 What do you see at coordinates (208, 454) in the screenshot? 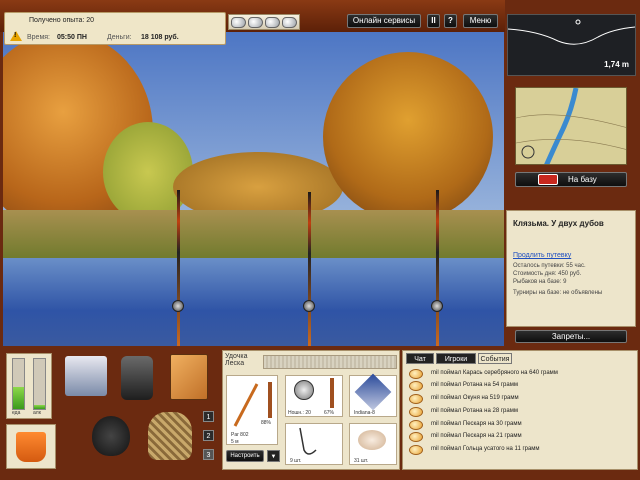
I see `inventory-page-3: 3` at bounding box center [208, 454].